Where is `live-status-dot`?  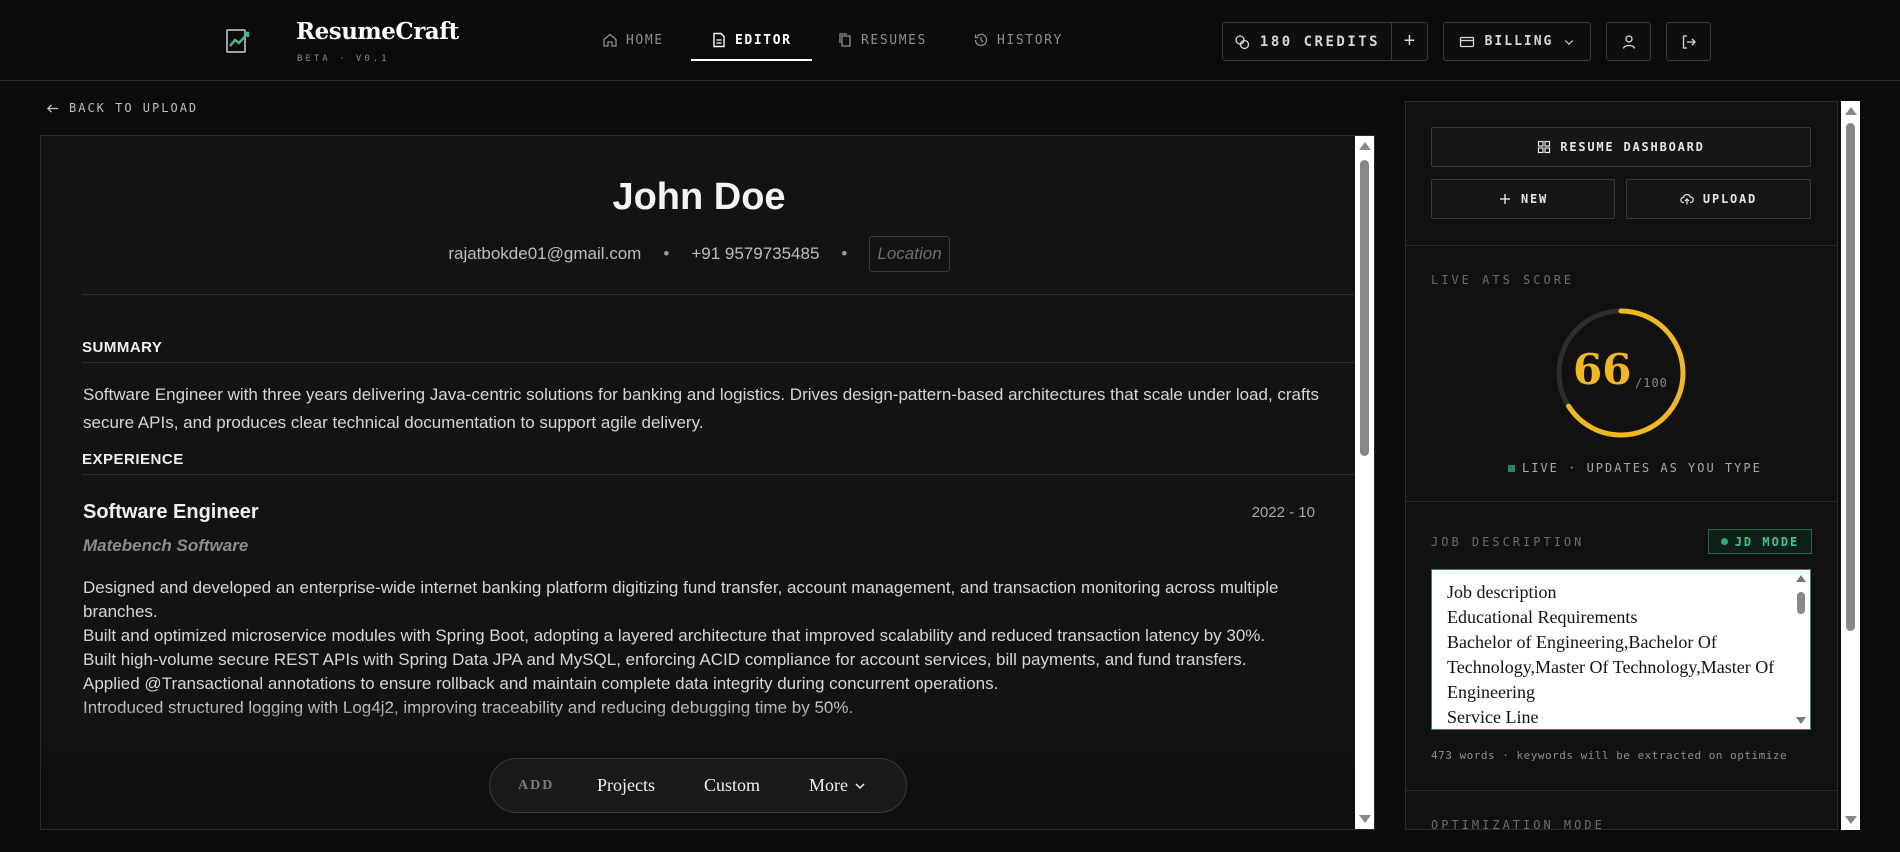
live-status-dot is located at coordinates (1511, 468).